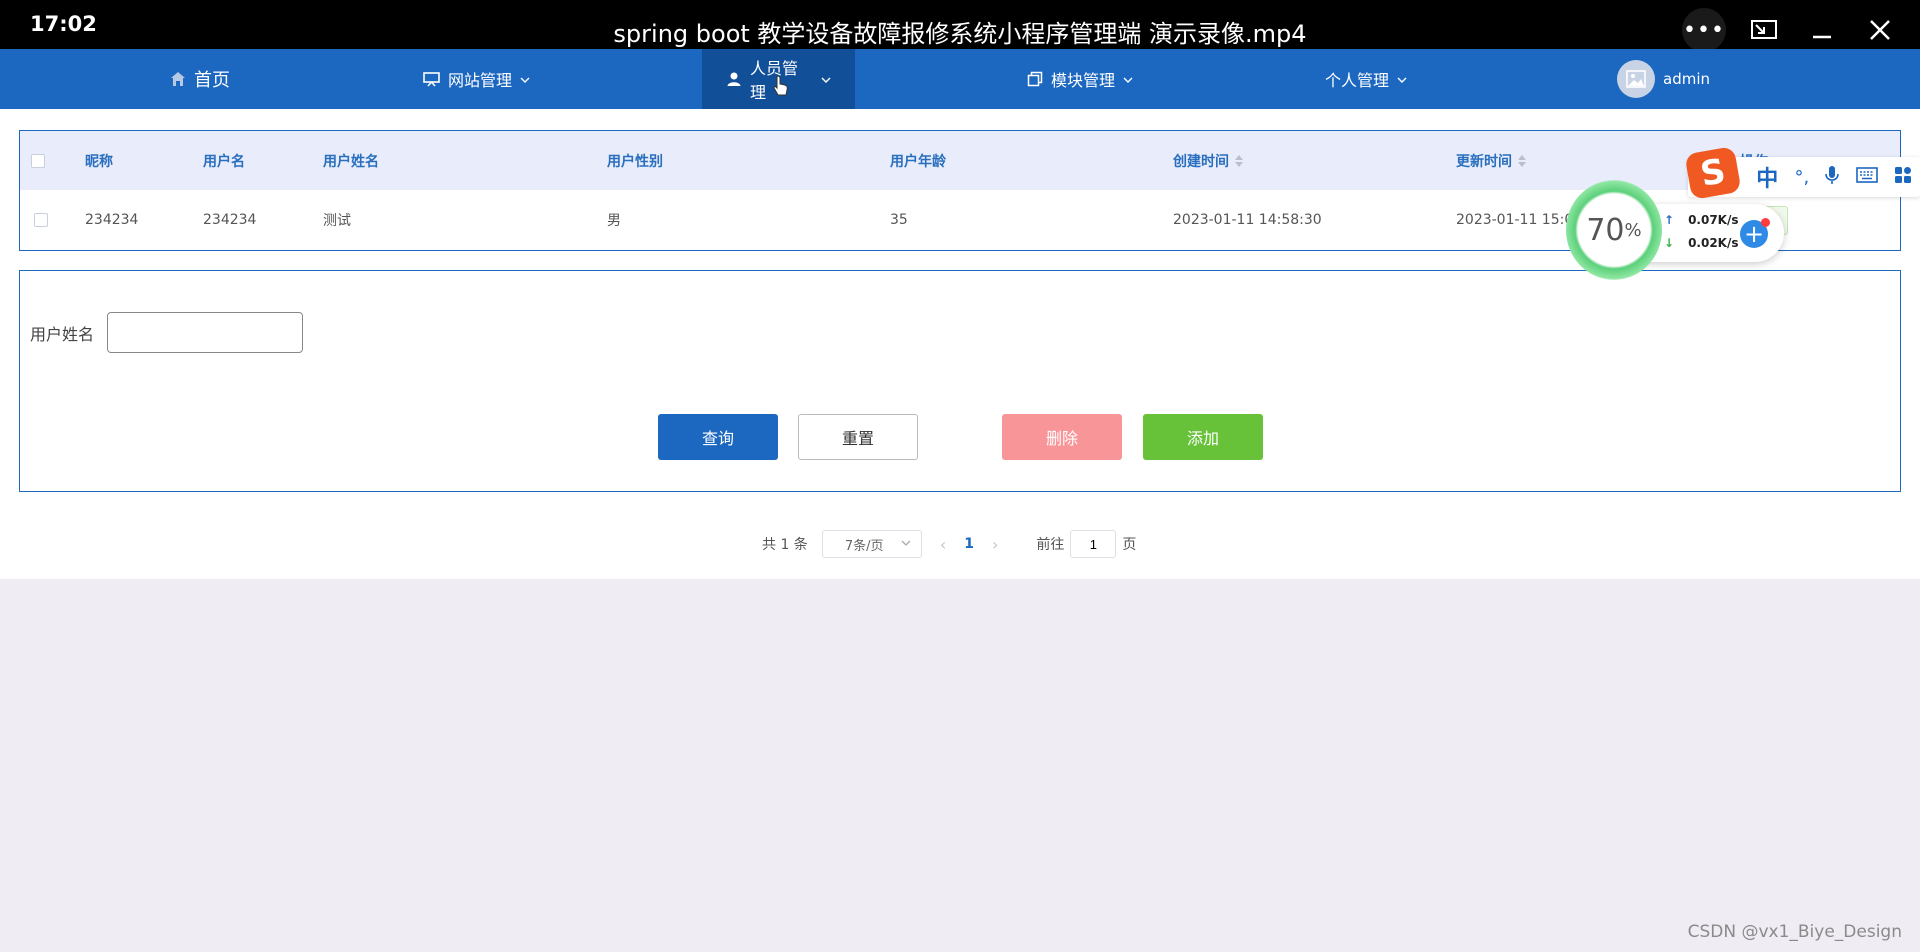 The width and height of the screenshot is (1920, 952). What do you see at coordinates (1484, 161) in the screenshot?
I see `col-updated-label: 更新时间` at bounding box center [1484, 161].